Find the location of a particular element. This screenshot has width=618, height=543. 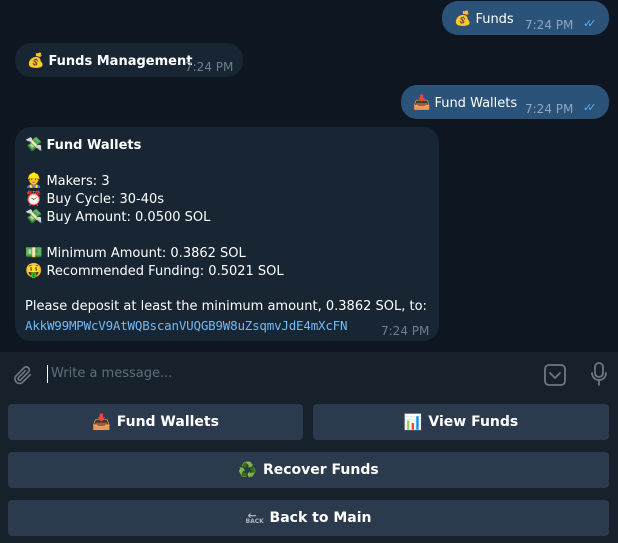

message-text: 💰 Funds Management is located at coordinates (109, 61).